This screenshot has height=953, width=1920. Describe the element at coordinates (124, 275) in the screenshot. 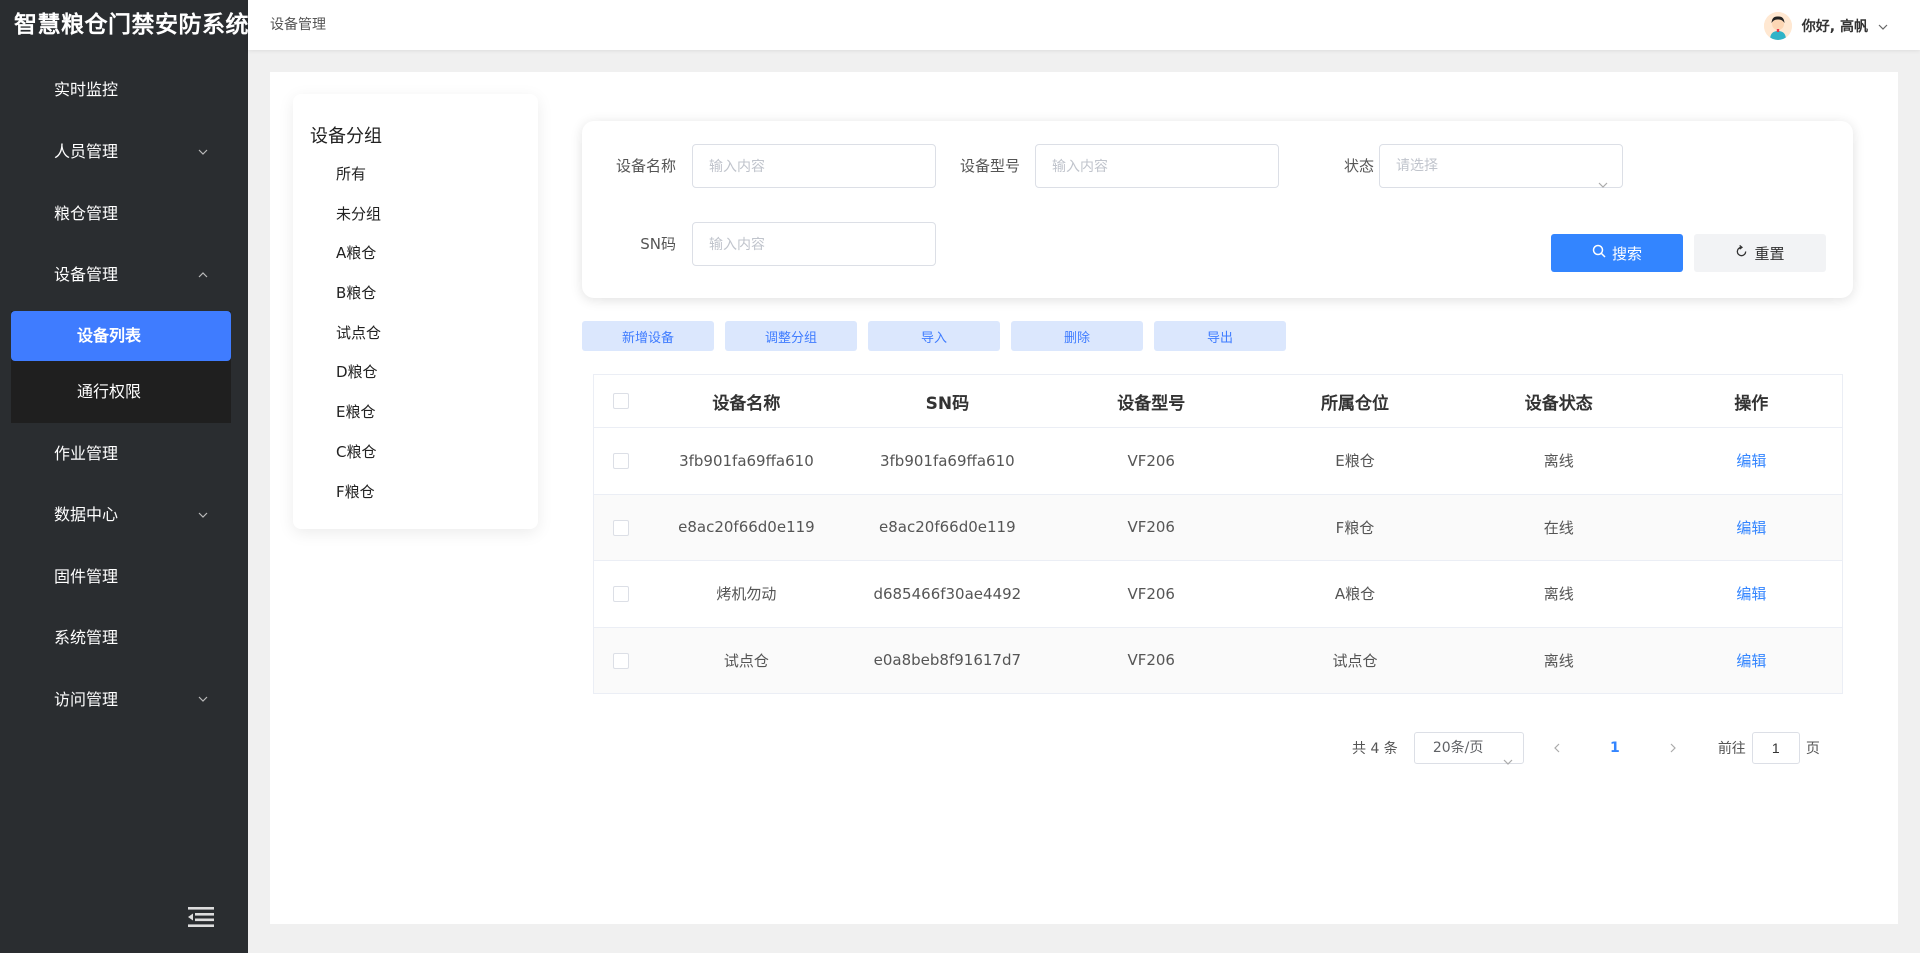

I see `sidebar-item-device: 设备管理` at that location.